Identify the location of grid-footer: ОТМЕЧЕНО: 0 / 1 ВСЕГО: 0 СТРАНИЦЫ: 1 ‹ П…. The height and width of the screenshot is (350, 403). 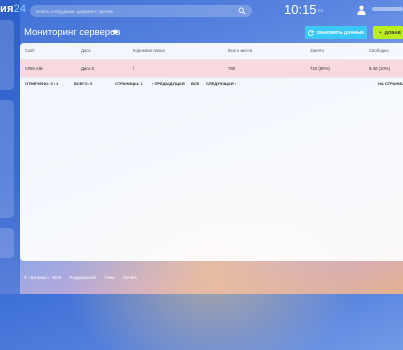
(211, 83).